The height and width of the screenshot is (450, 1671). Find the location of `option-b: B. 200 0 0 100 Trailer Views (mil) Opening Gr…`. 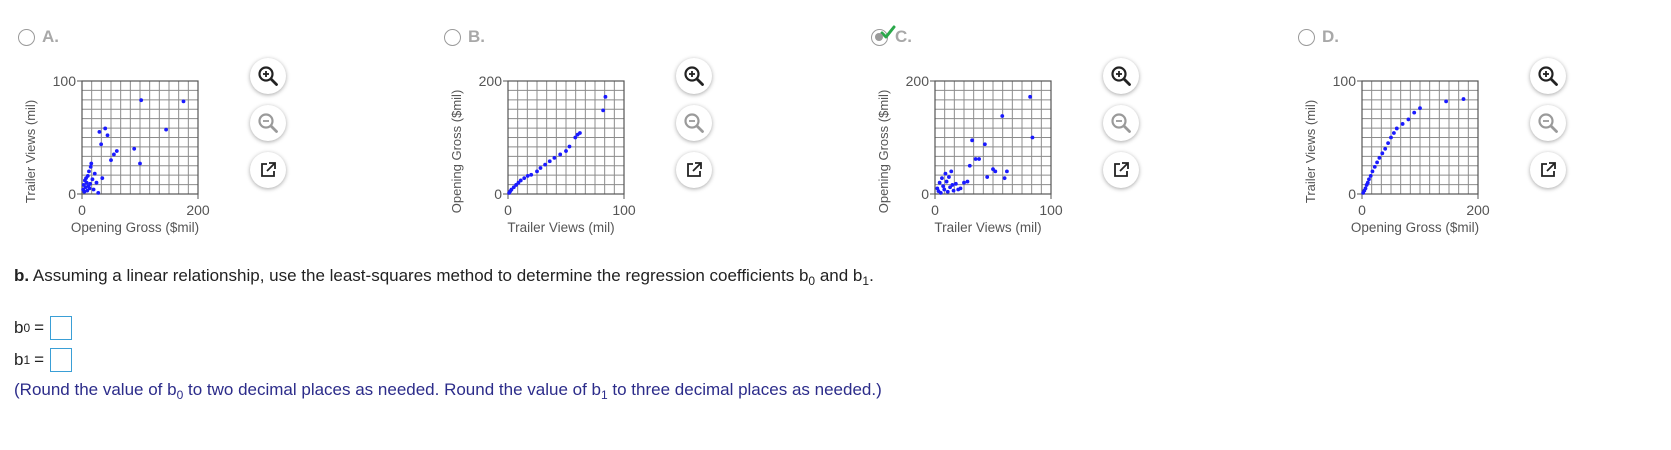

option-b: B. 200 0 0 100 Trailer Views (mil) Opening Gr… is located at coordinates (644, 125).